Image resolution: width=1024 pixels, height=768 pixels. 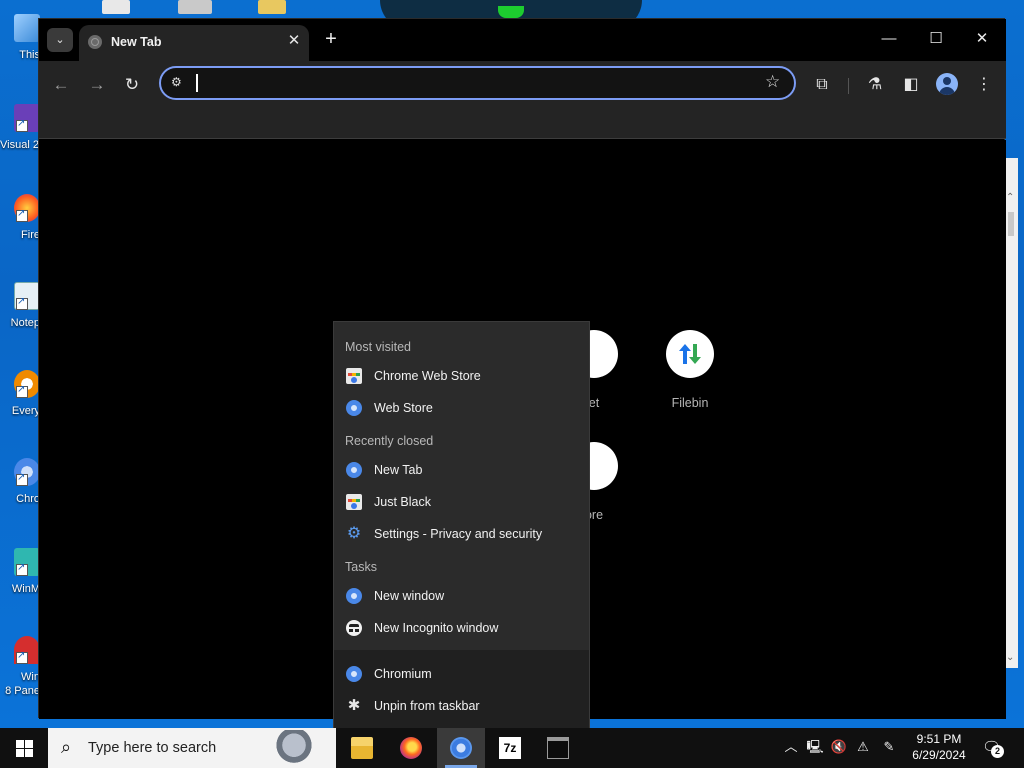 What do you see at coordinates (475, 83) in the screenshot?
I see `address-input` at bounding box center [475, 83].